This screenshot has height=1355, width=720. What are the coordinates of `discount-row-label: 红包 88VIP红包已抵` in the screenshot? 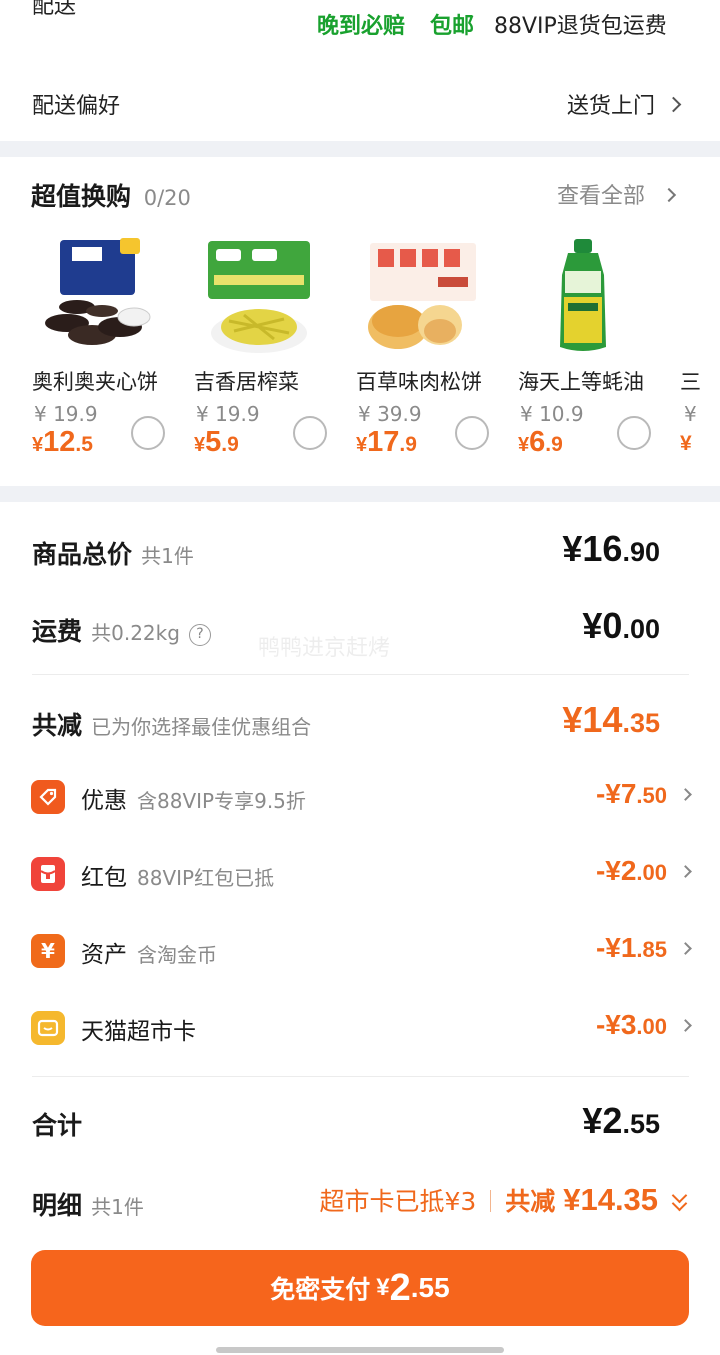 It's located at (177, 875).